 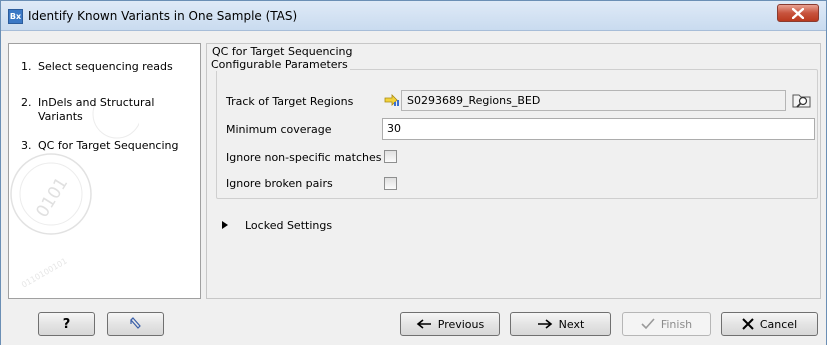 What do you see at coordinates (52, 197) in the screenshot?
I see `svg-text: 0101` at bounding box center [52, 197].